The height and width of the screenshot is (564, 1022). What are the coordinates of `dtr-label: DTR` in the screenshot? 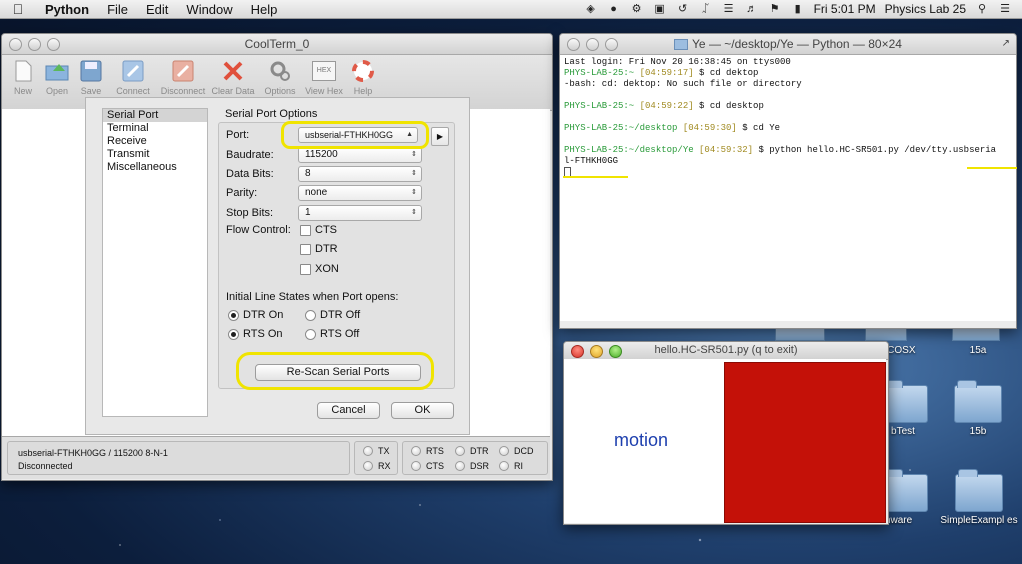 It's located at (326, 249).